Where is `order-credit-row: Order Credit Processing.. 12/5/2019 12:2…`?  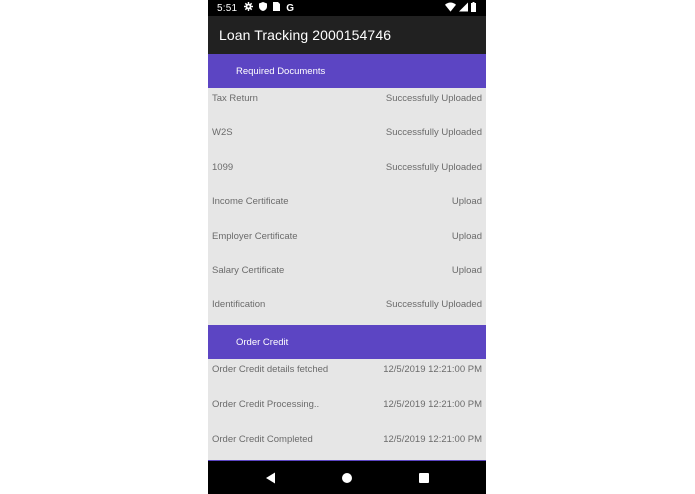 order-credit-row: Order Credit Processing.. 12/5/2019 12:2… is located at coordinates (347, 404).